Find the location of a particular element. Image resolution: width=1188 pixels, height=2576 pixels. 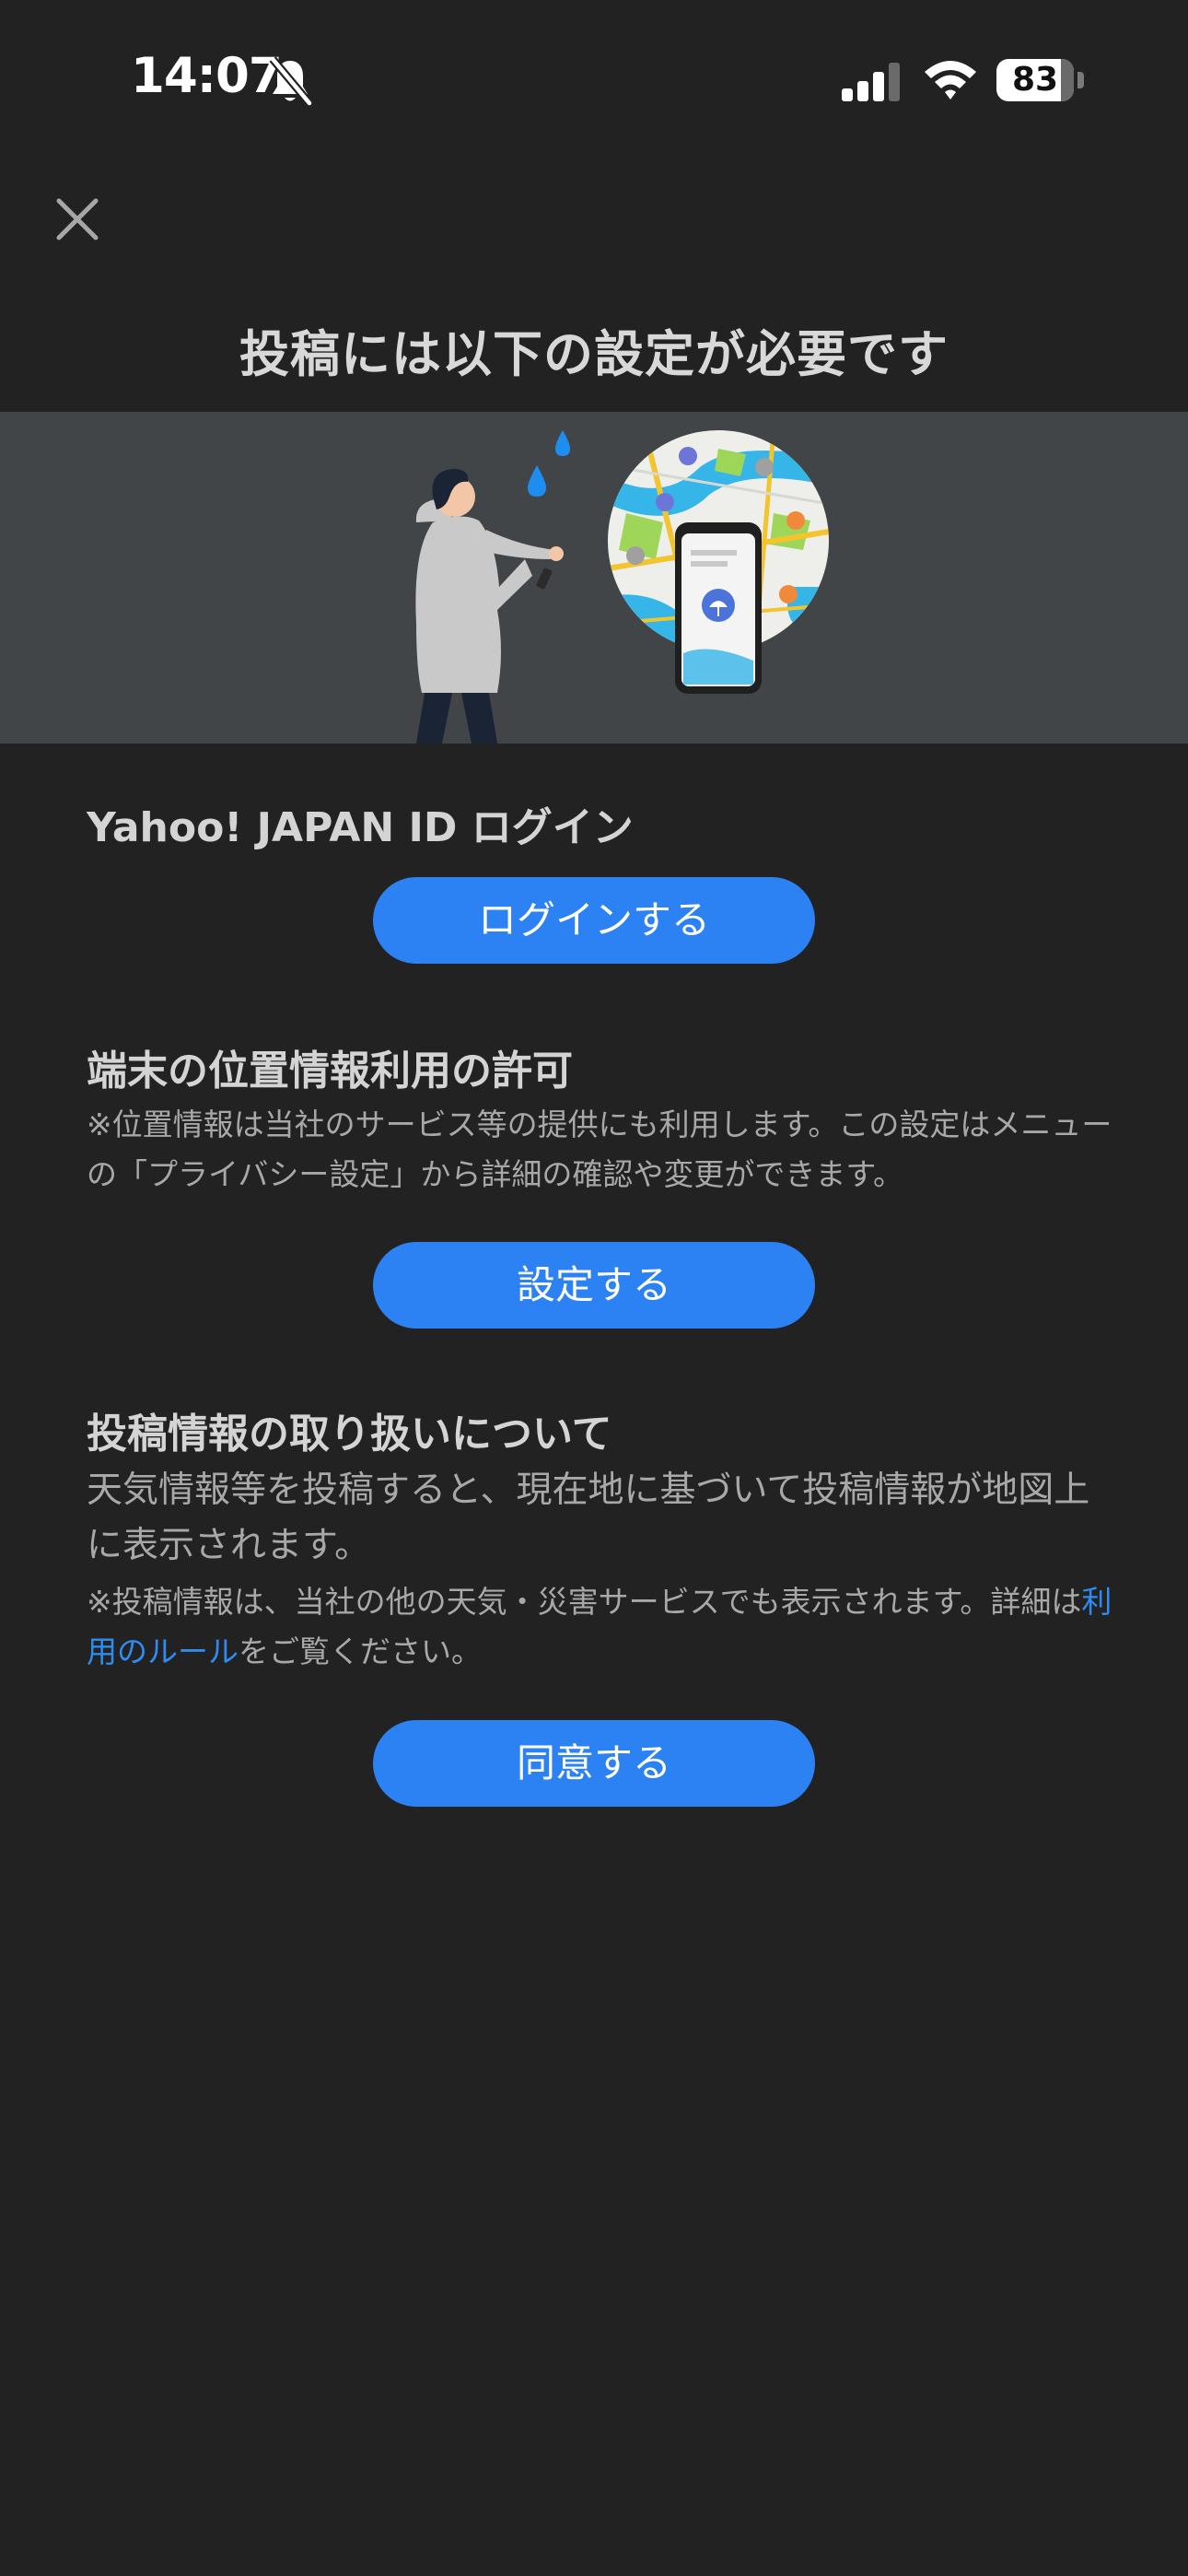

page-title: 投稿には以下の設定が必要です is located at coordinates (594, 354).